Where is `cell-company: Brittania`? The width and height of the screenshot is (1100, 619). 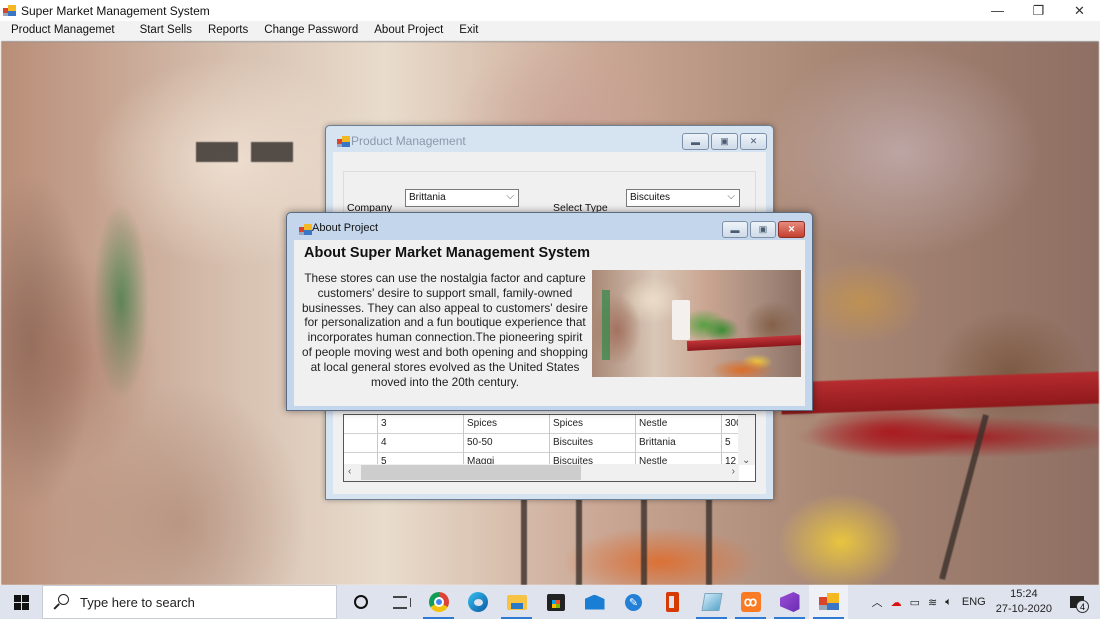 cell-company: Brittania is located at coordinates (679, 443).